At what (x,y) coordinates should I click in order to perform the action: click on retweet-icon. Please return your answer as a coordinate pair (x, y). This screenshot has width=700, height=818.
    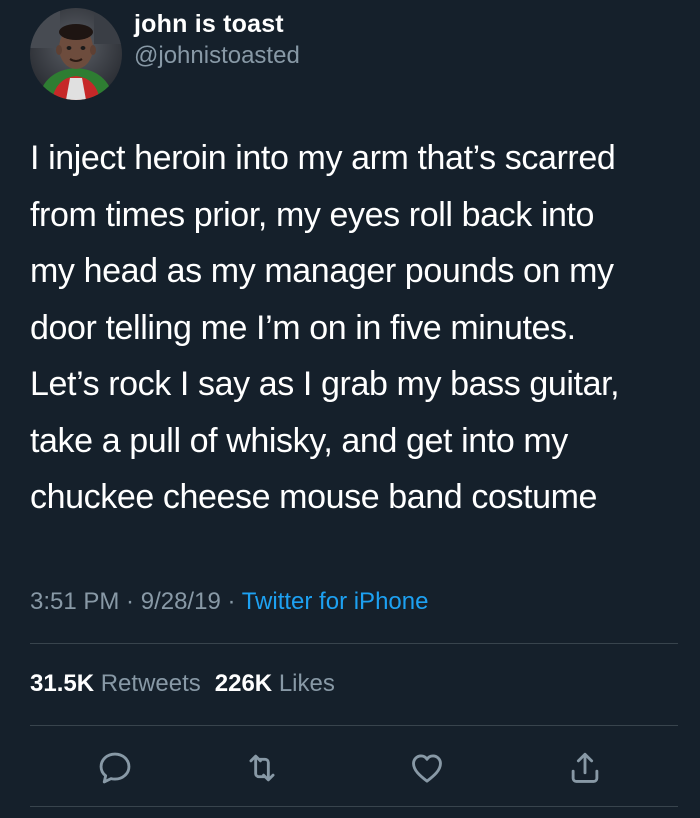
    Looking at the image, I should click on (262, 768).